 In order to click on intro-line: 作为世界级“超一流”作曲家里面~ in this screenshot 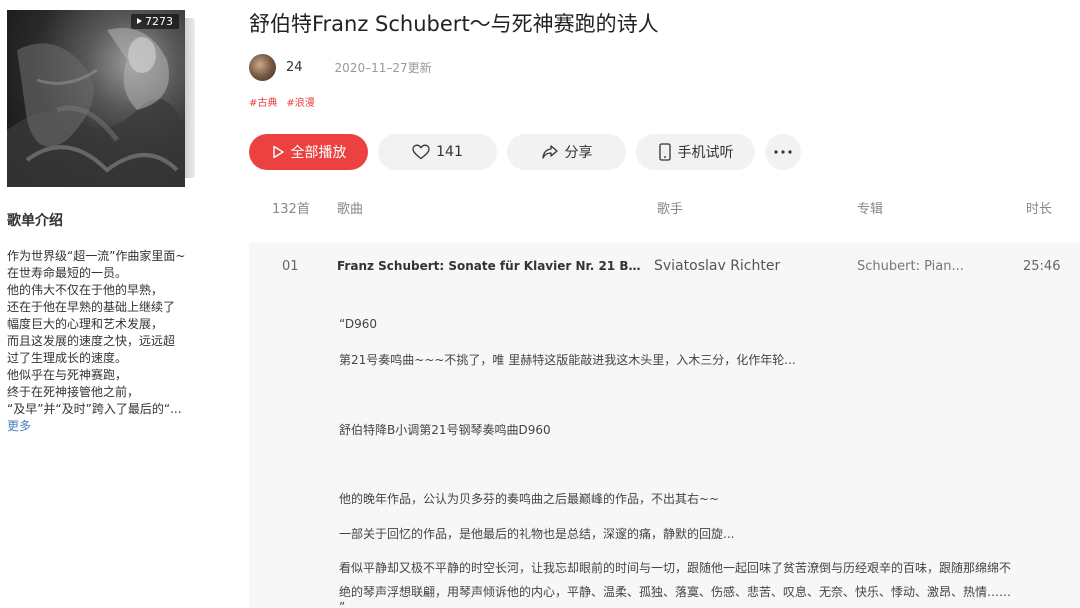, I will do `click(96, 256)`.